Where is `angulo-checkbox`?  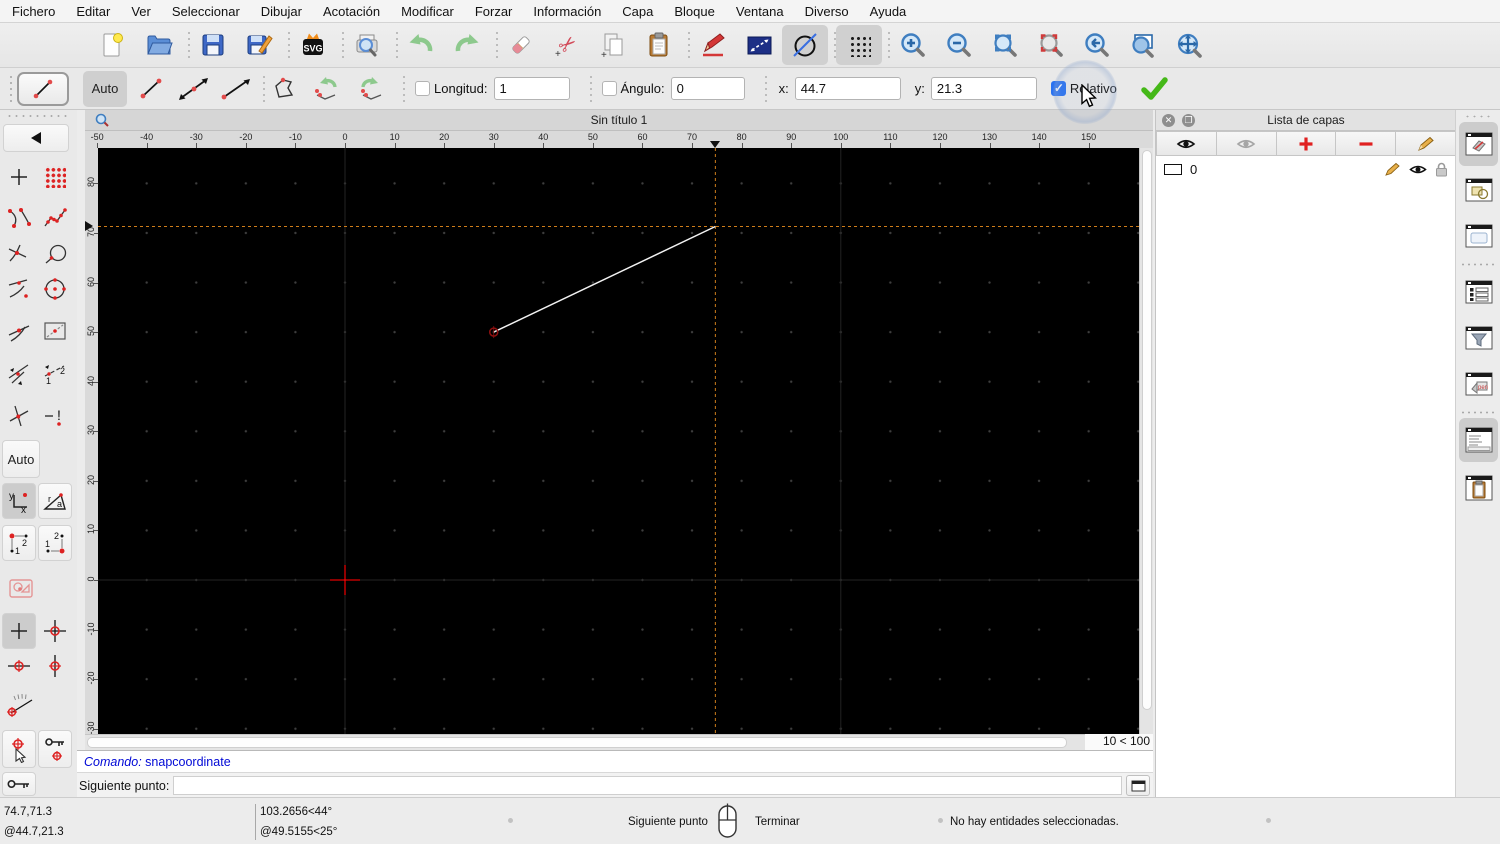
angulo-checkbox is located at coordinates (609, 88).